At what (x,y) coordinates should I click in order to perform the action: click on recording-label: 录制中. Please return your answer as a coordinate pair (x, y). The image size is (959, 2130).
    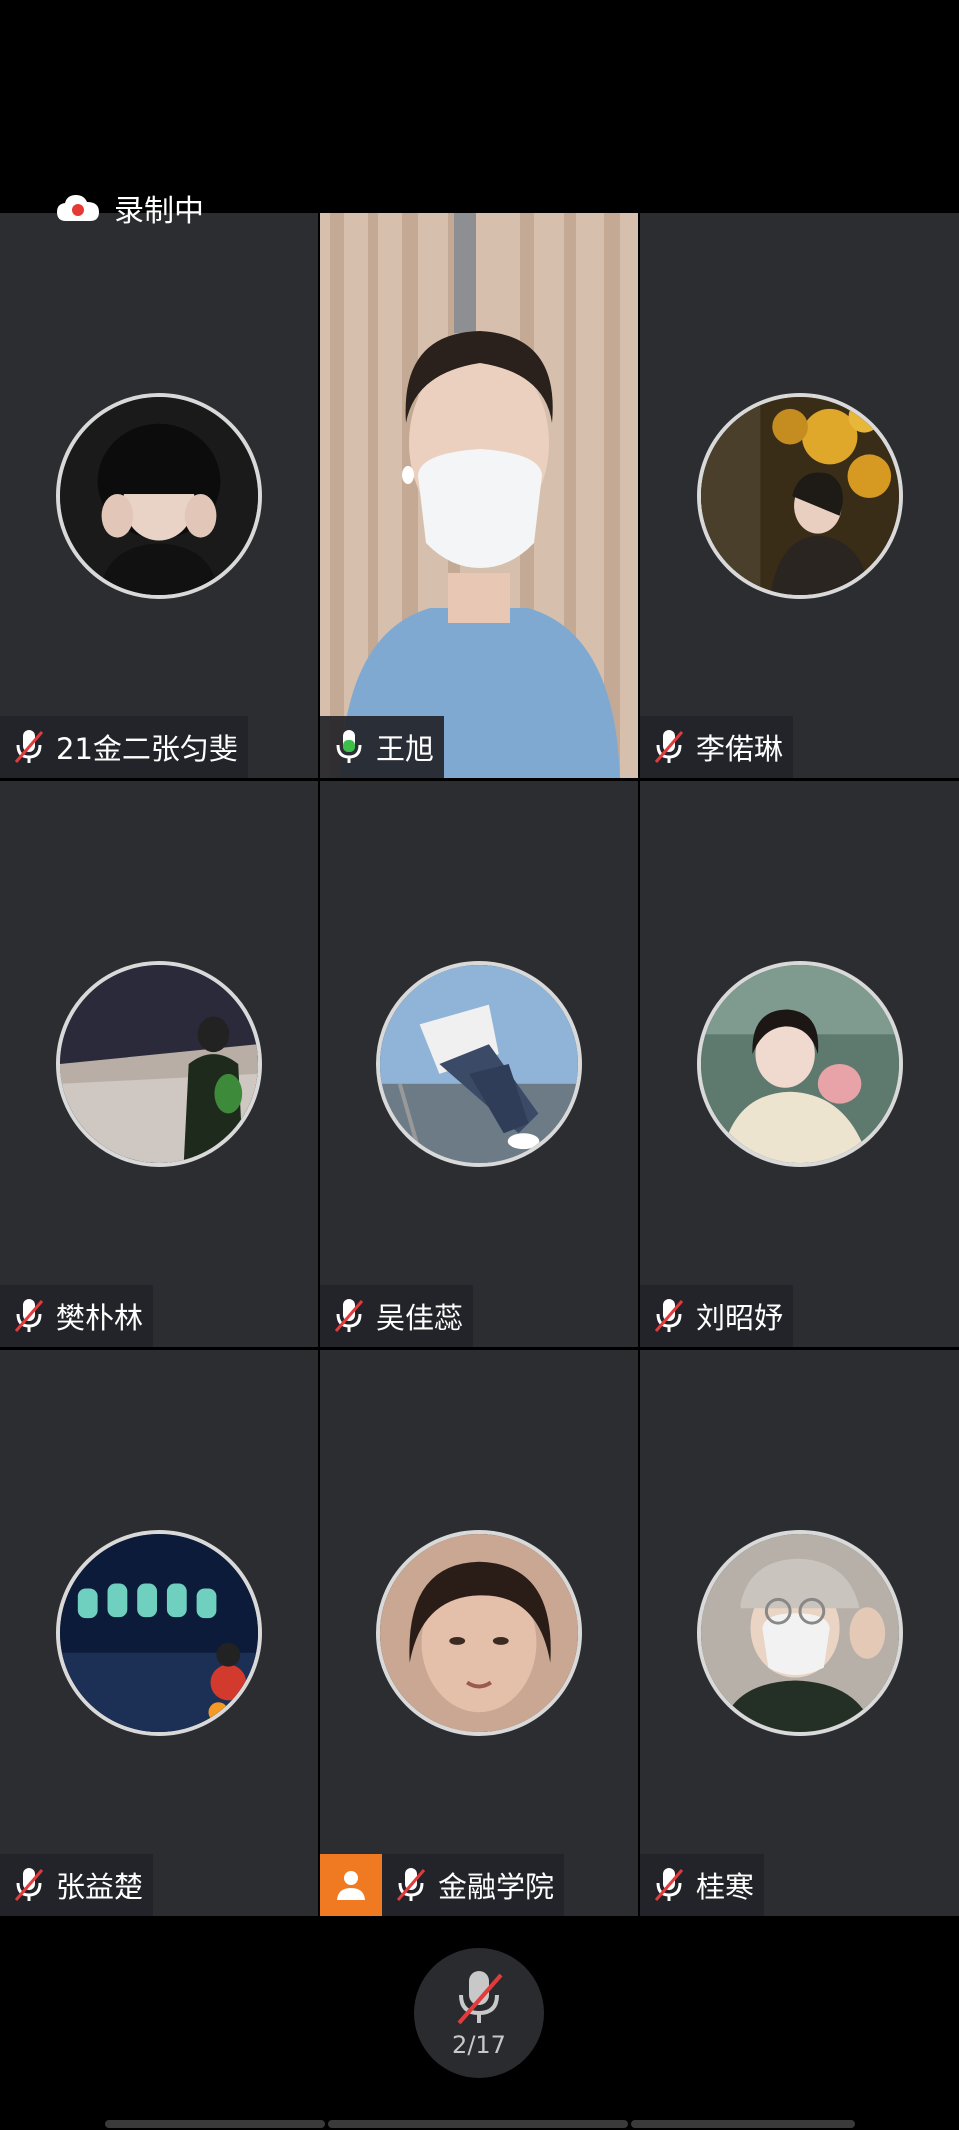
    Looking at the image, I should click on (159, 211).